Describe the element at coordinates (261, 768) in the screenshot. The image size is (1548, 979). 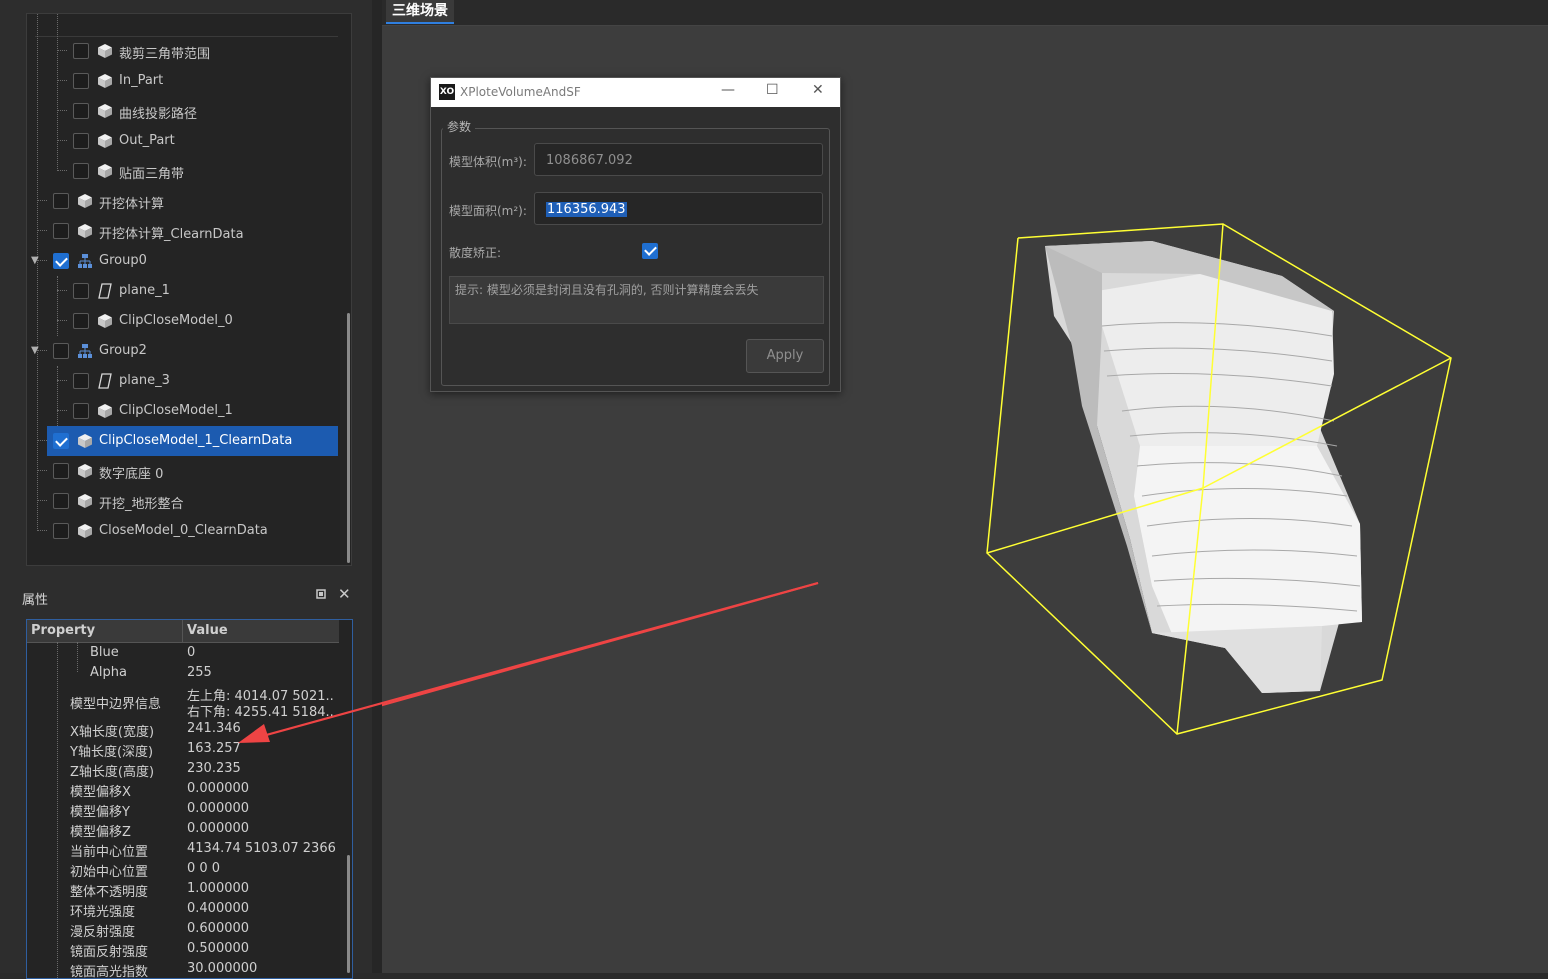
I see `property-value: 230.235` at that location.